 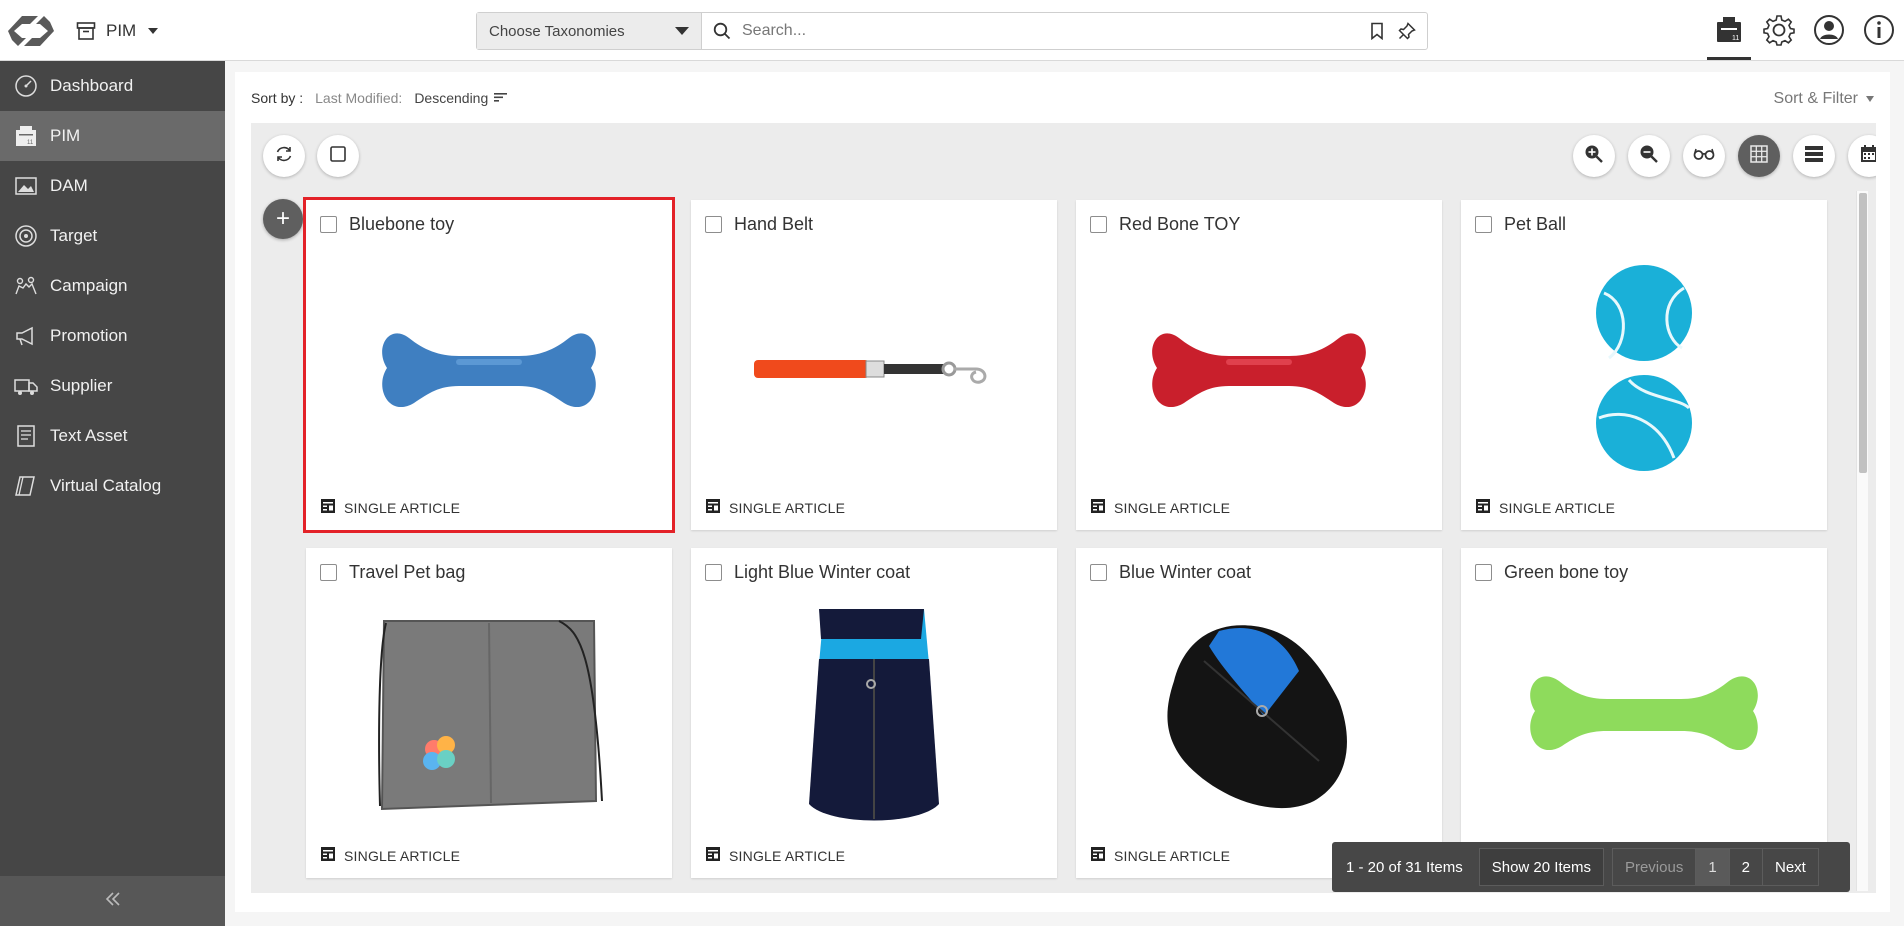 I want to click on sidebar-item-virtual-catalog: Virtual Catalog, so click(x=112, y=486).